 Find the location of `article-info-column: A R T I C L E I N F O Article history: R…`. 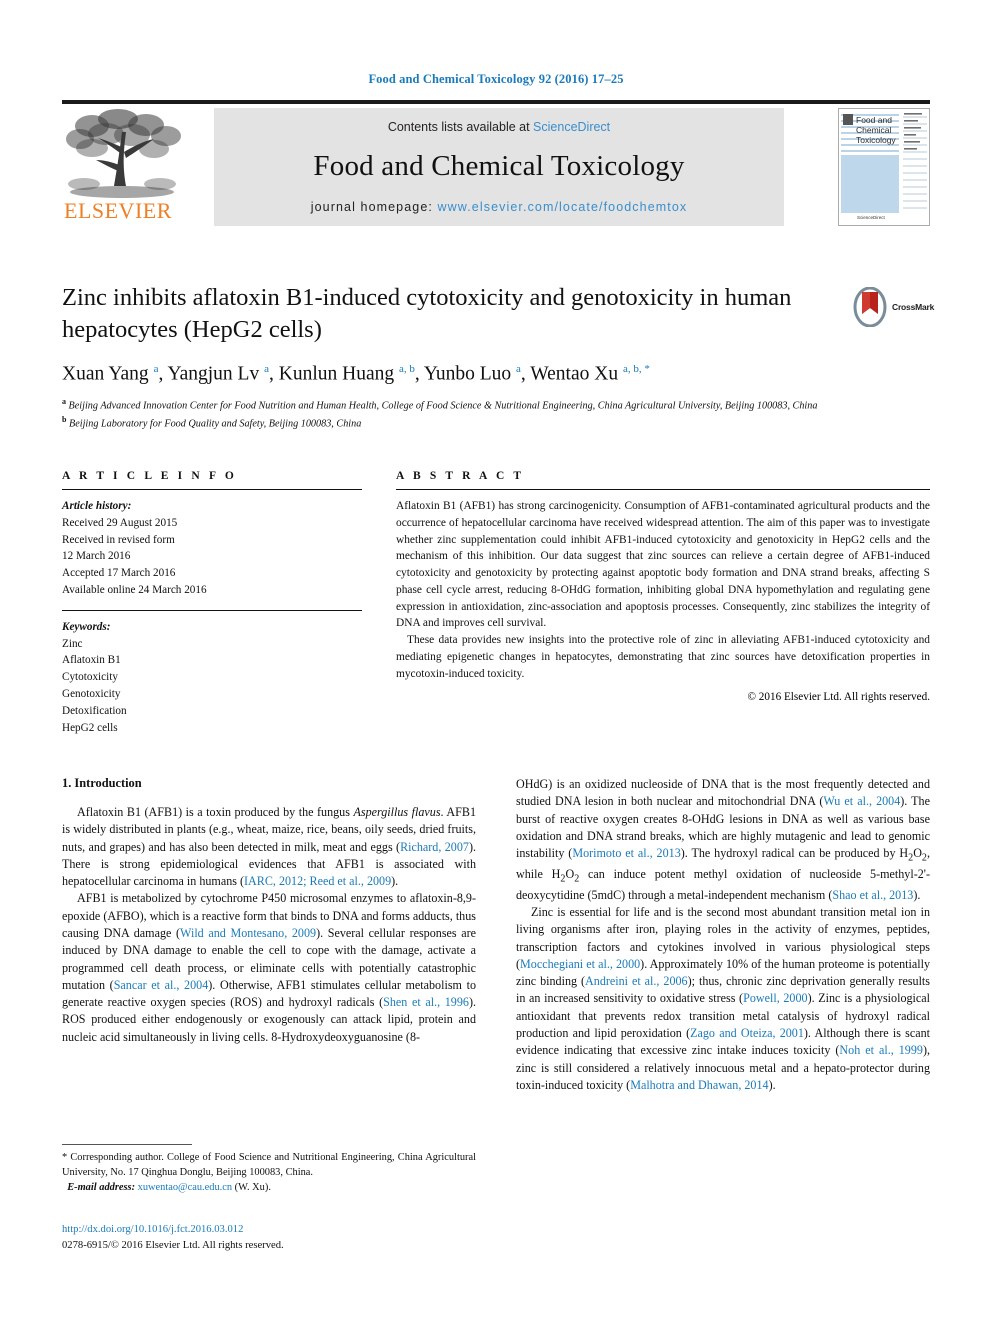

article-info-column: A R T I C L E I N F O Article history: R… is located at coordinates (212, 603).